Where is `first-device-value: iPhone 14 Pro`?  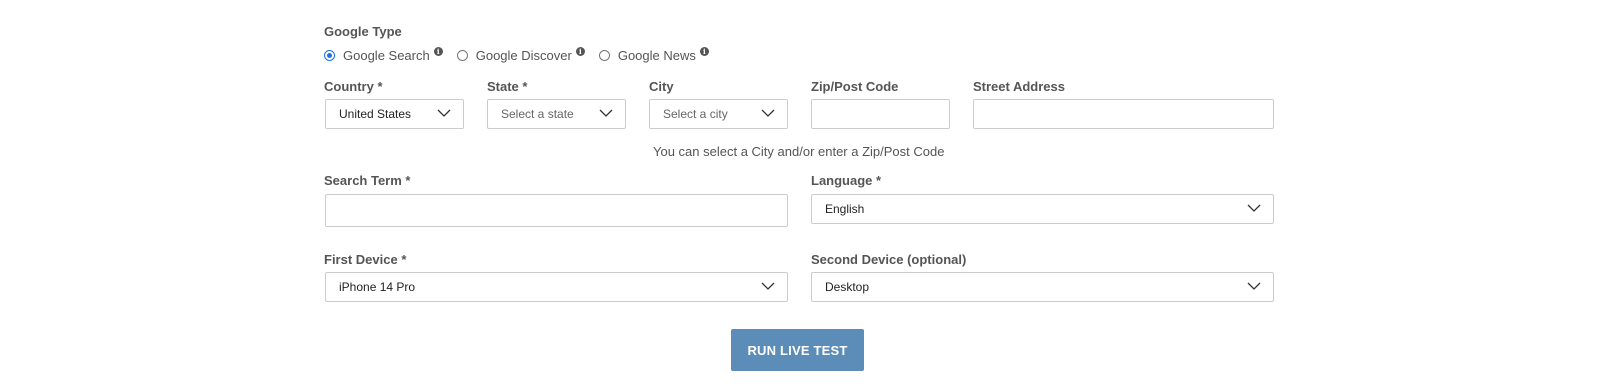 first-device-value: iPhone 14 Pro is located at coordinates (377, 287).